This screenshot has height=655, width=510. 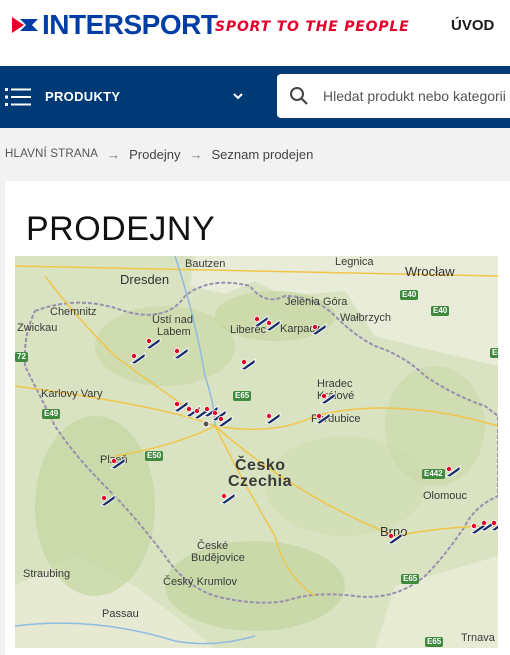 I want to click on intersport-logo: INTERSPORT, so click(x=114, y=24).